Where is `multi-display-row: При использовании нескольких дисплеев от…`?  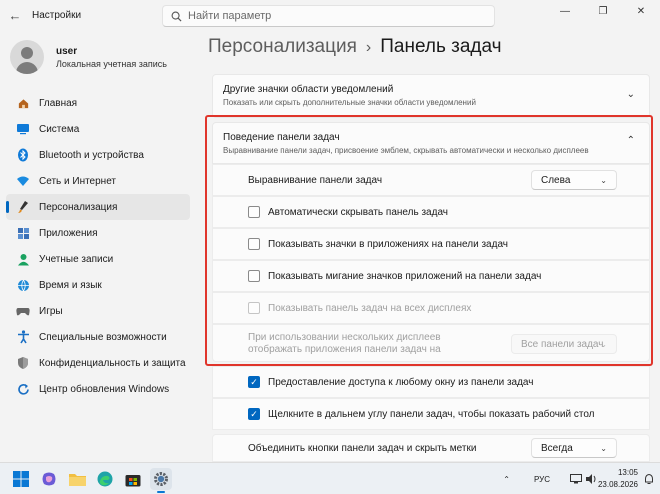
multi-display-row: При использовании нескольких дисплеев от… is located at coordinates (431, 343).